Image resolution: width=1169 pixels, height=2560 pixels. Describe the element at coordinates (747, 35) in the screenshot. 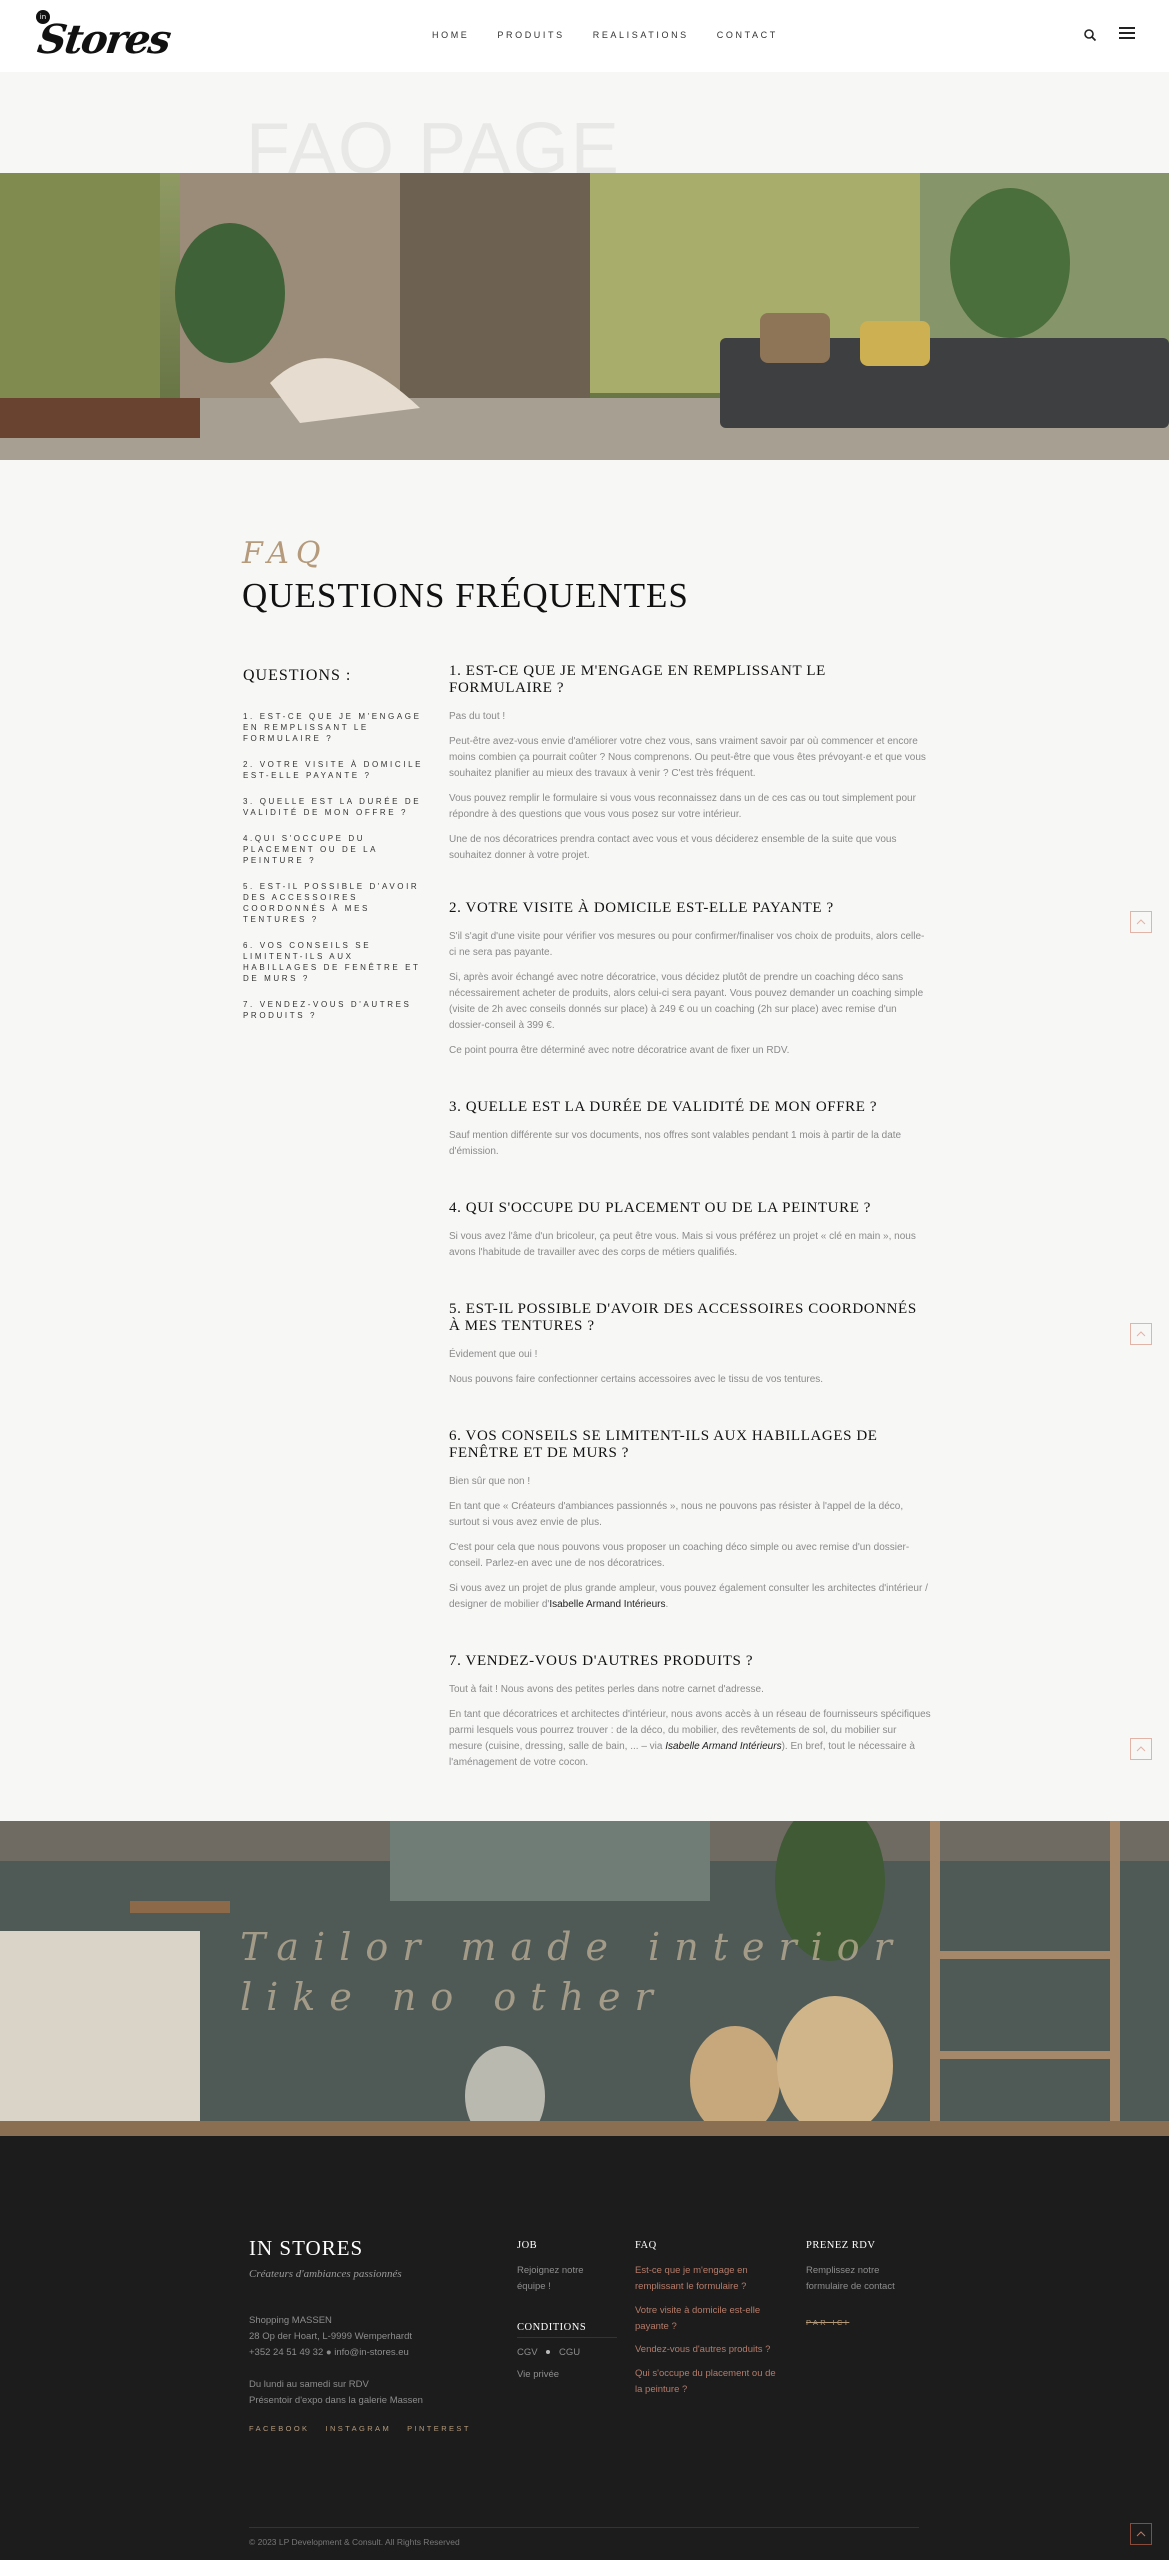

I see `nav-contact: CONTACT` at that location.